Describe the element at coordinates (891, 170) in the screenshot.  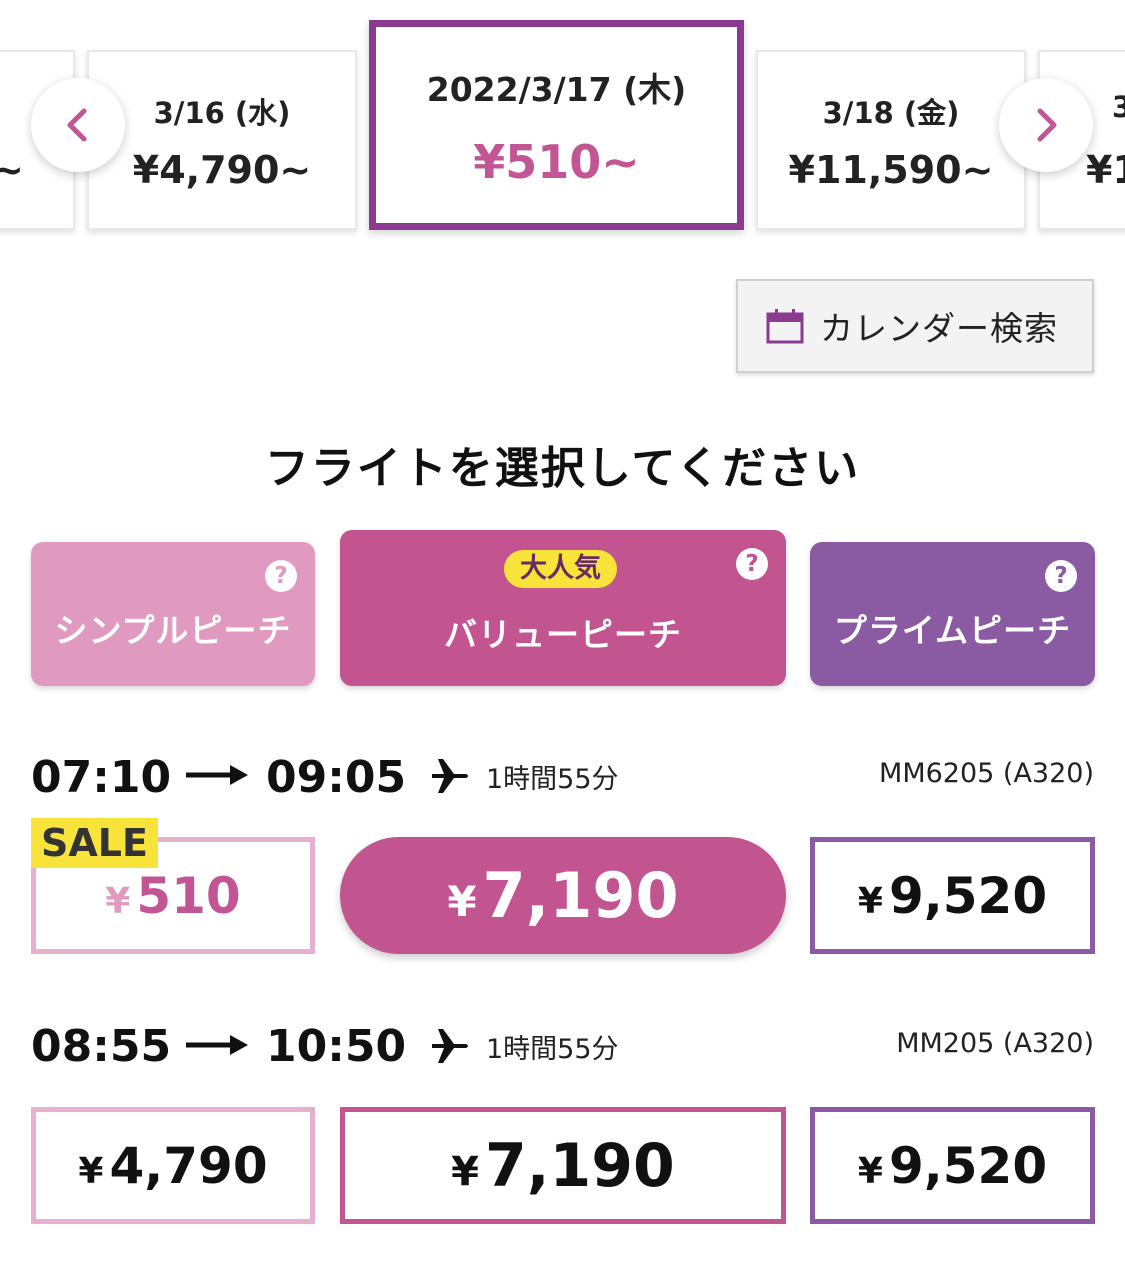
I see `date-price: ¥11,590~` at that location.